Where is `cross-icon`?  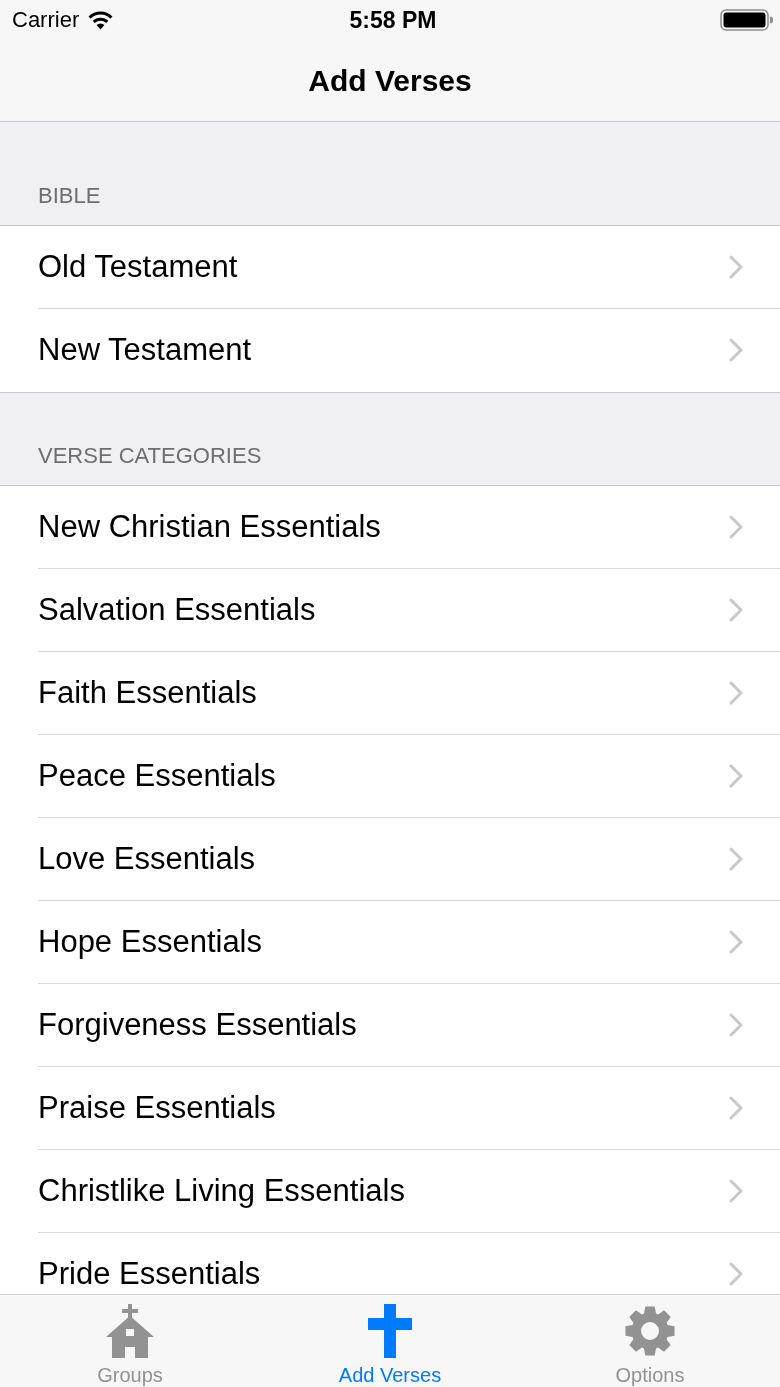
cross-icon is located at coordinates (390, 1331).